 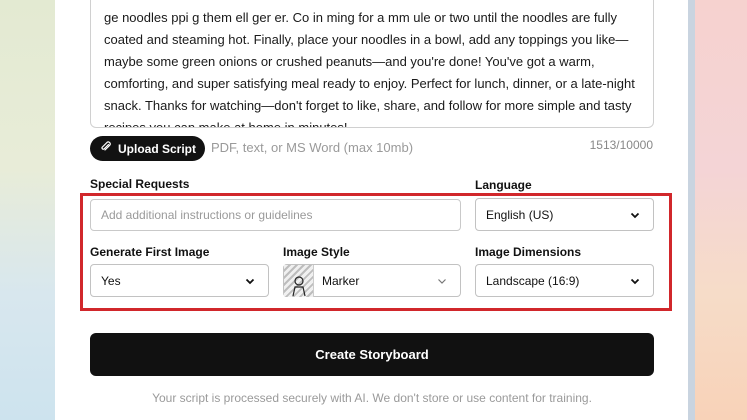 I want to click on image-dimensions-select: Landscape (16:9), so click(x=564, y=280).